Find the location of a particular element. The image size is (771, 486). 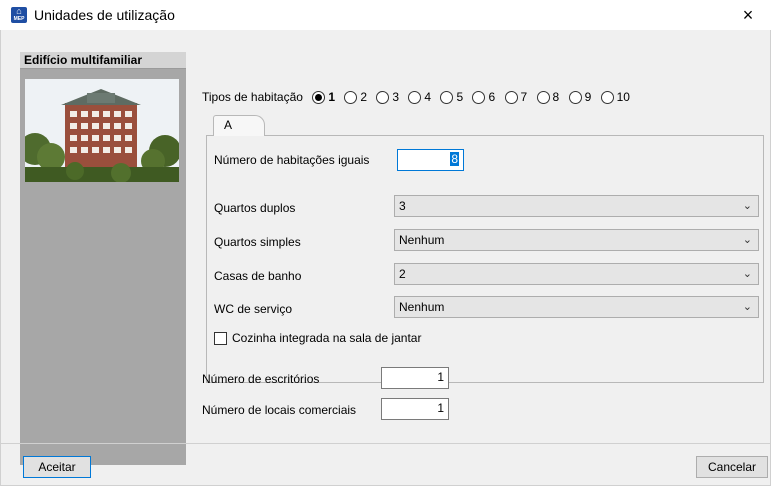

comerciais-value: 1 is located at coordinates (440, 408).